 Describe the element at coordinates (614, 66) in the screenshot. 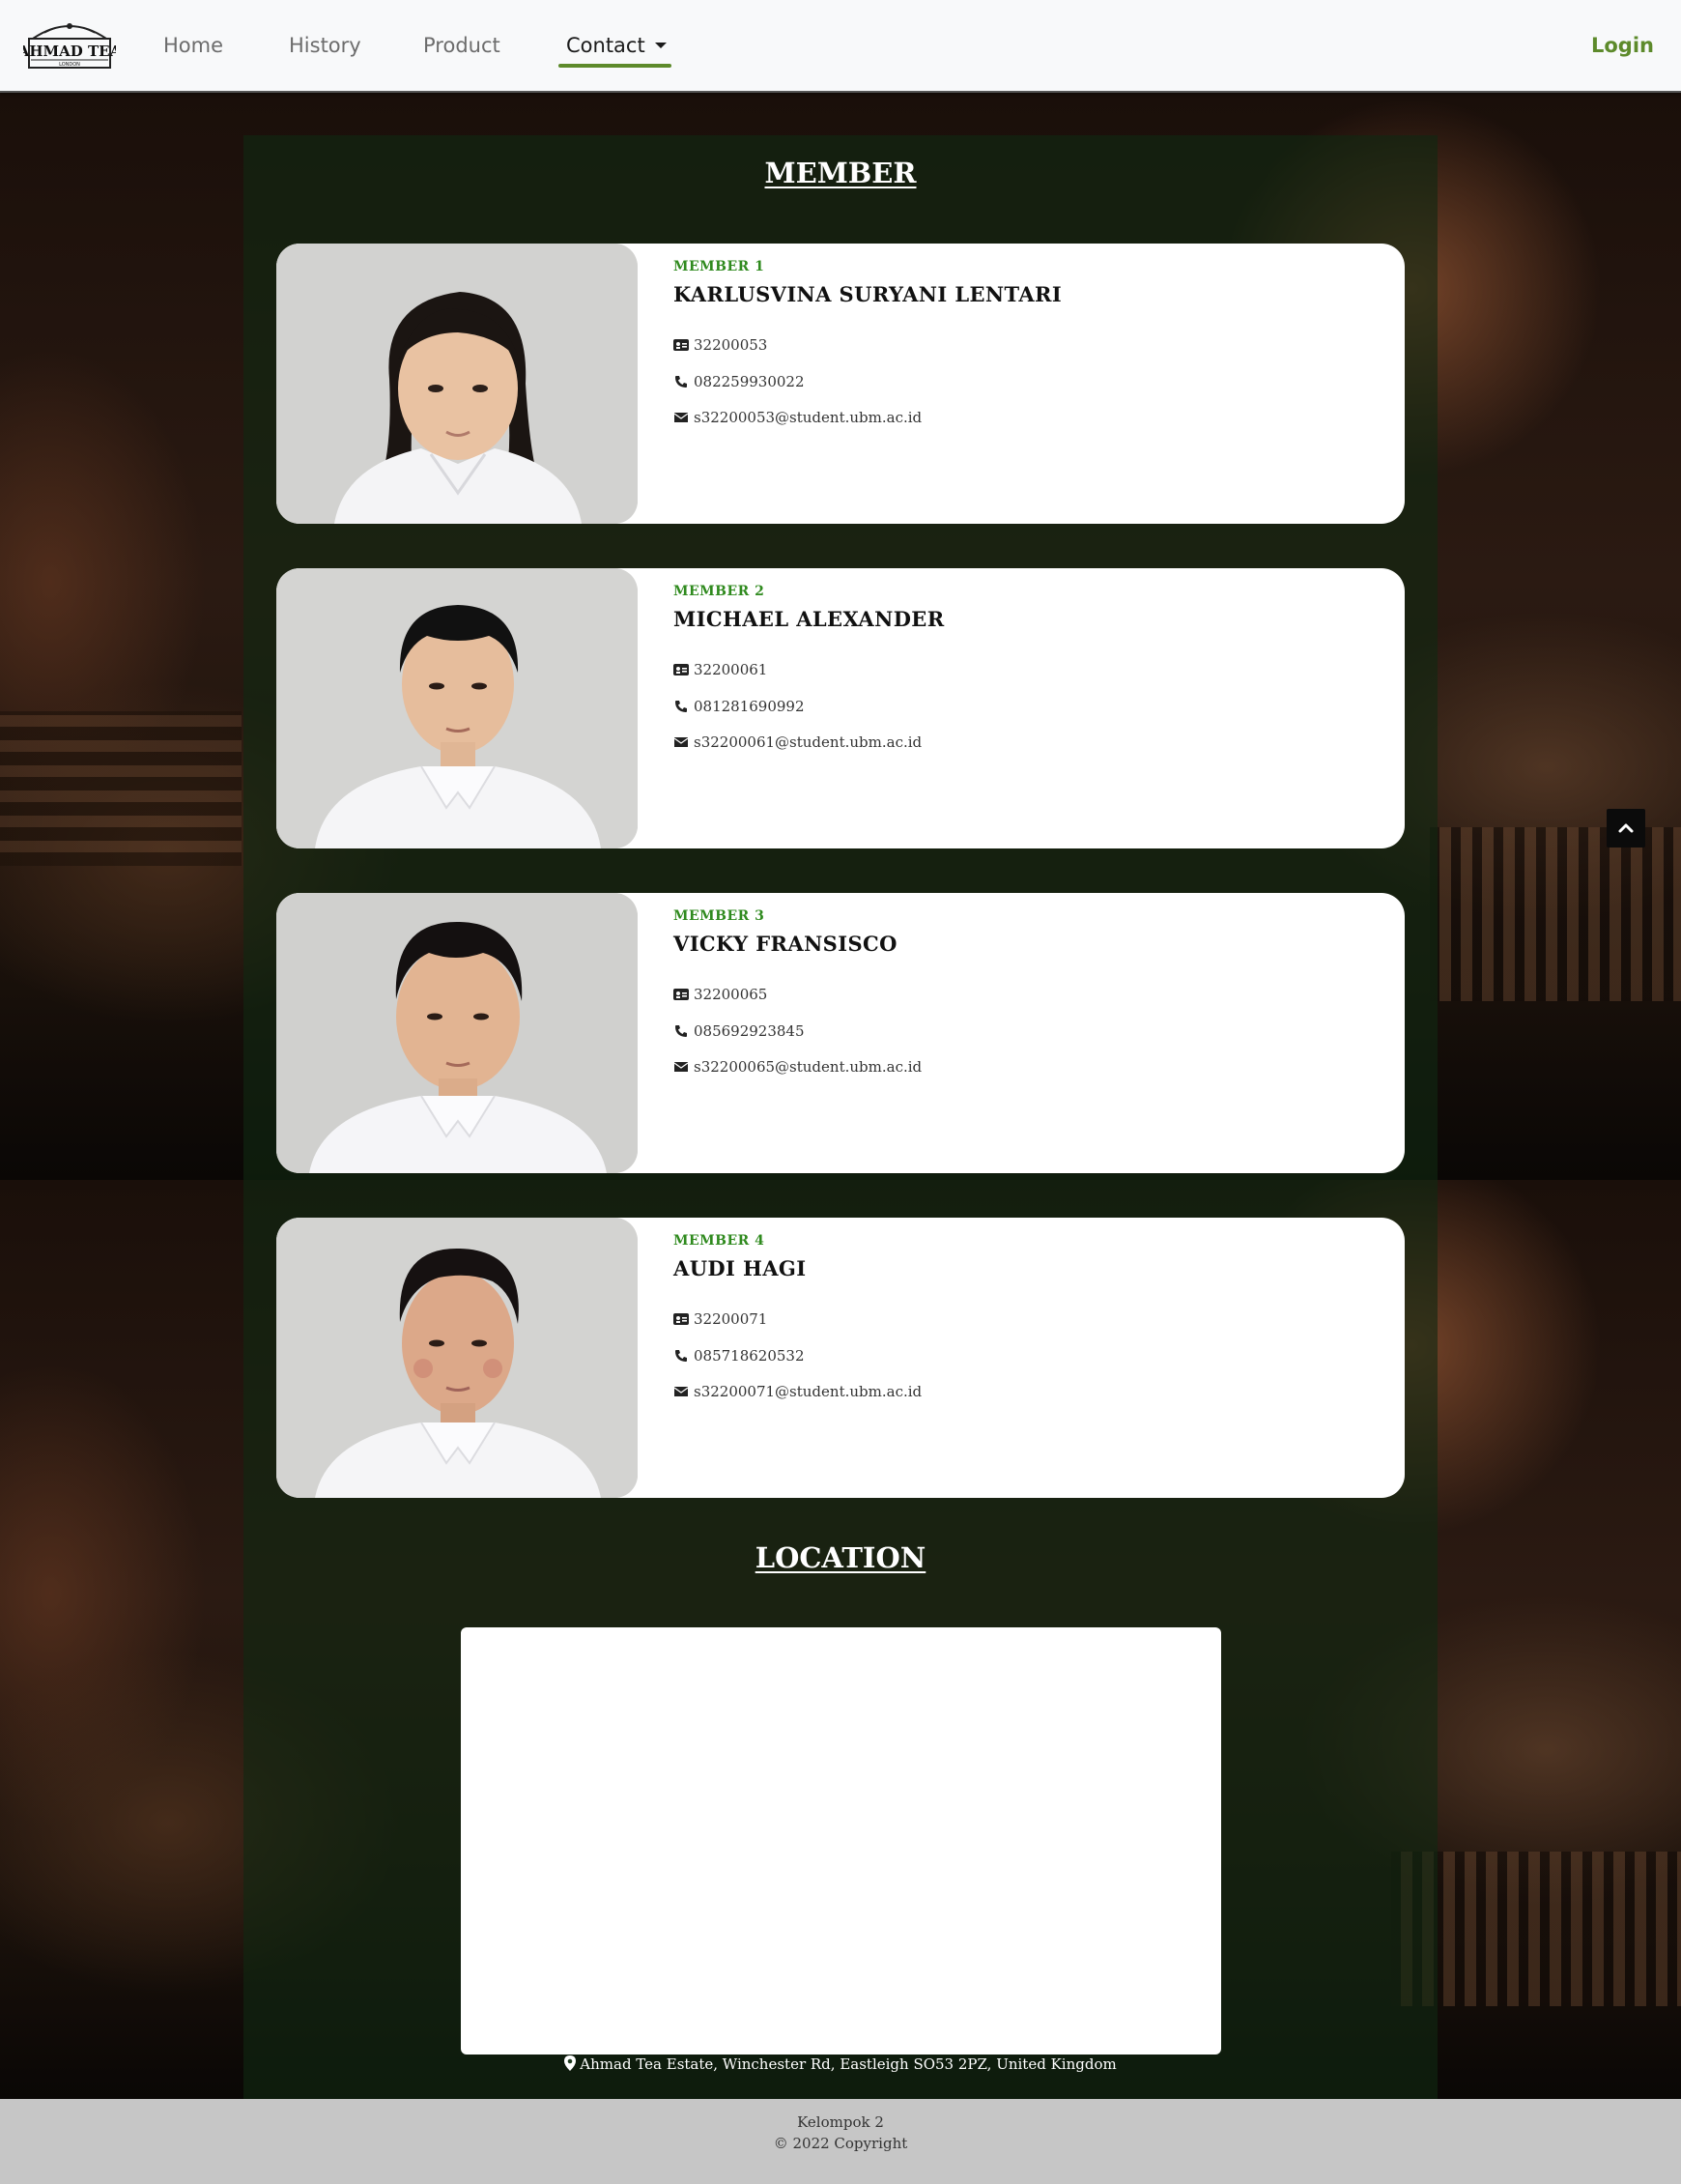

I see `active-nav-indicator` at that location.